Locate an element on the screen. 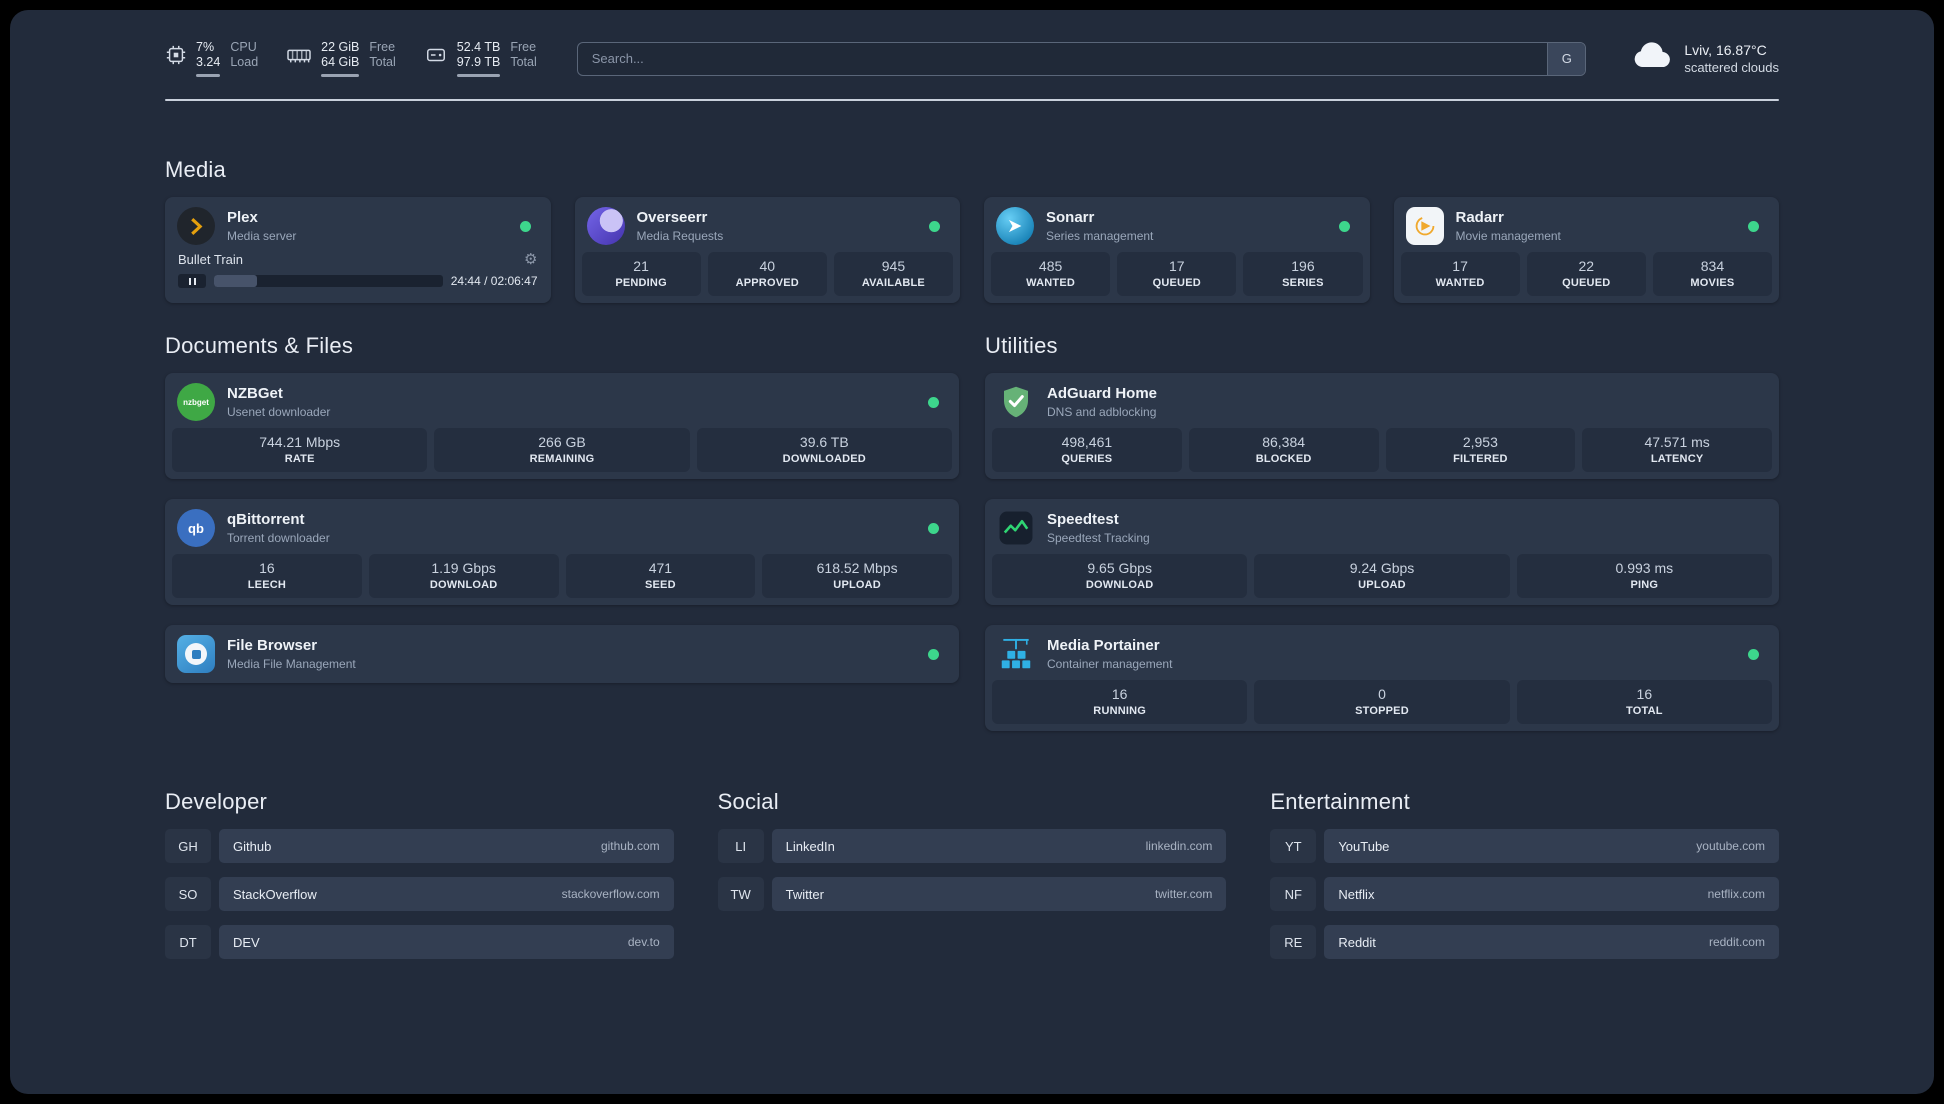 The height and width of the screenshot is (1104, 1944). overseerr-icon is located at coordinates (605, 226).